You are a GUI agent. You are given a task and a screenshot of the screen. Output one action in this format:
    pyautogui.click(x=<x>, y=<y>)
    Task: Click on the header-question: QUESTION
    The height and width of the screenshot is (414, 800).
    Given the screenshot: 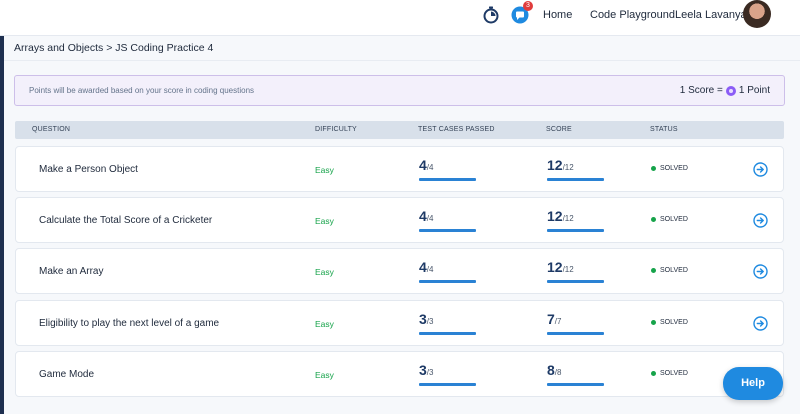 What is the action you would take?
    pyautogui.click(x=51, y=129)
    